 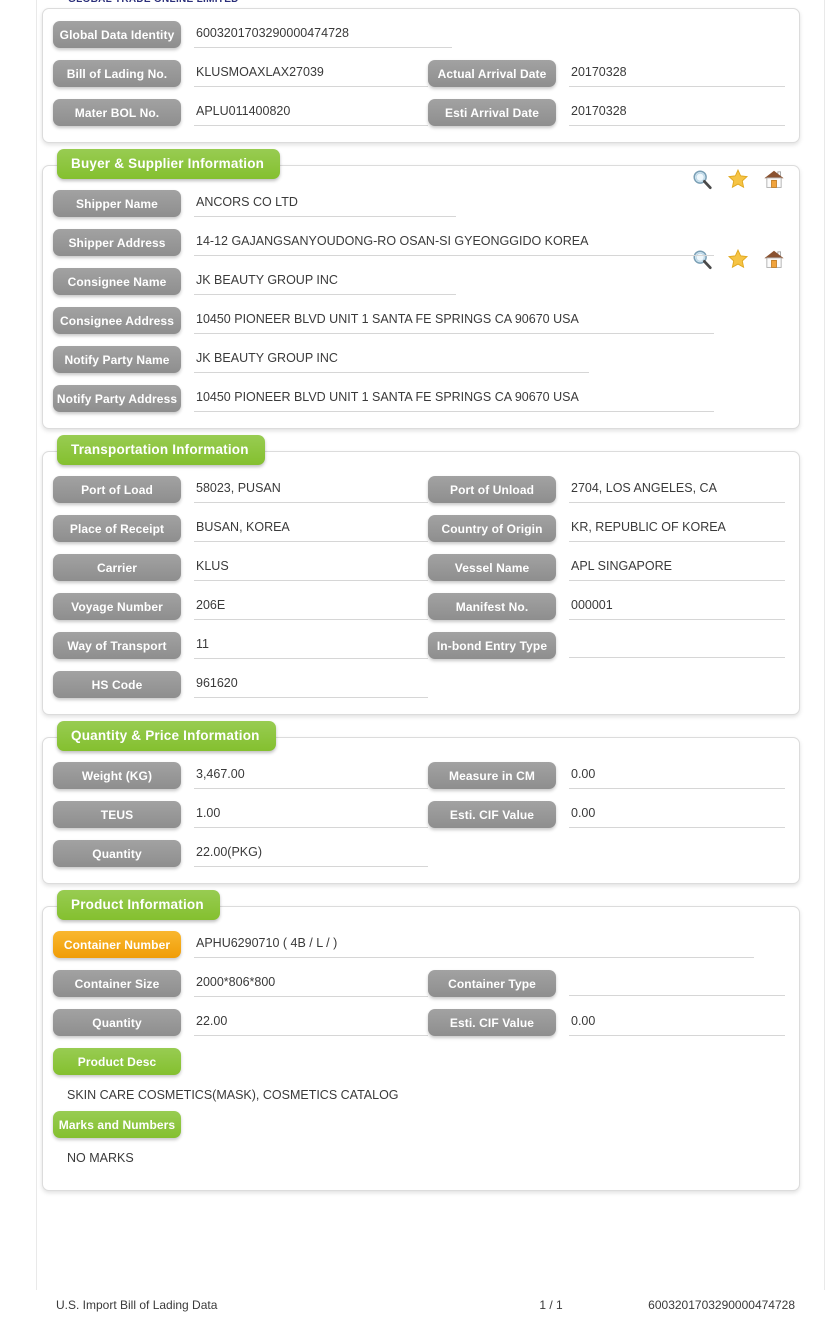 What do you see at coordinates (117, 944) in the screenshot?
I see `label-container-number: Container Number` at bounding box center [117, 944].